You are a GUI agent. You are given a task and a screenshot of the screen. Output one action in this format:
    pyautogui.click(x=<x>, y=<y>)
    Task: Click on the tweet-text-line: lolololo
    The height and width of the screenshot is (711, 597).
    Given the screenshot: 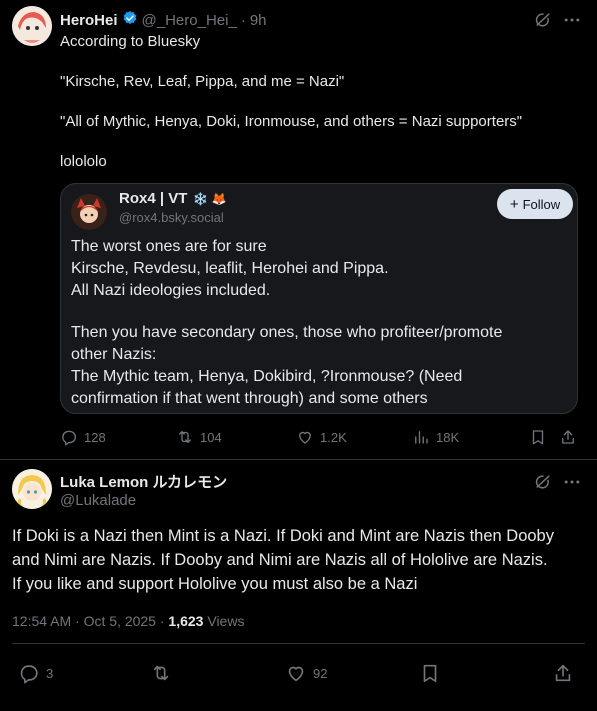 What is the action you would take?
    pyautogui.click(x=83, y=161)
    